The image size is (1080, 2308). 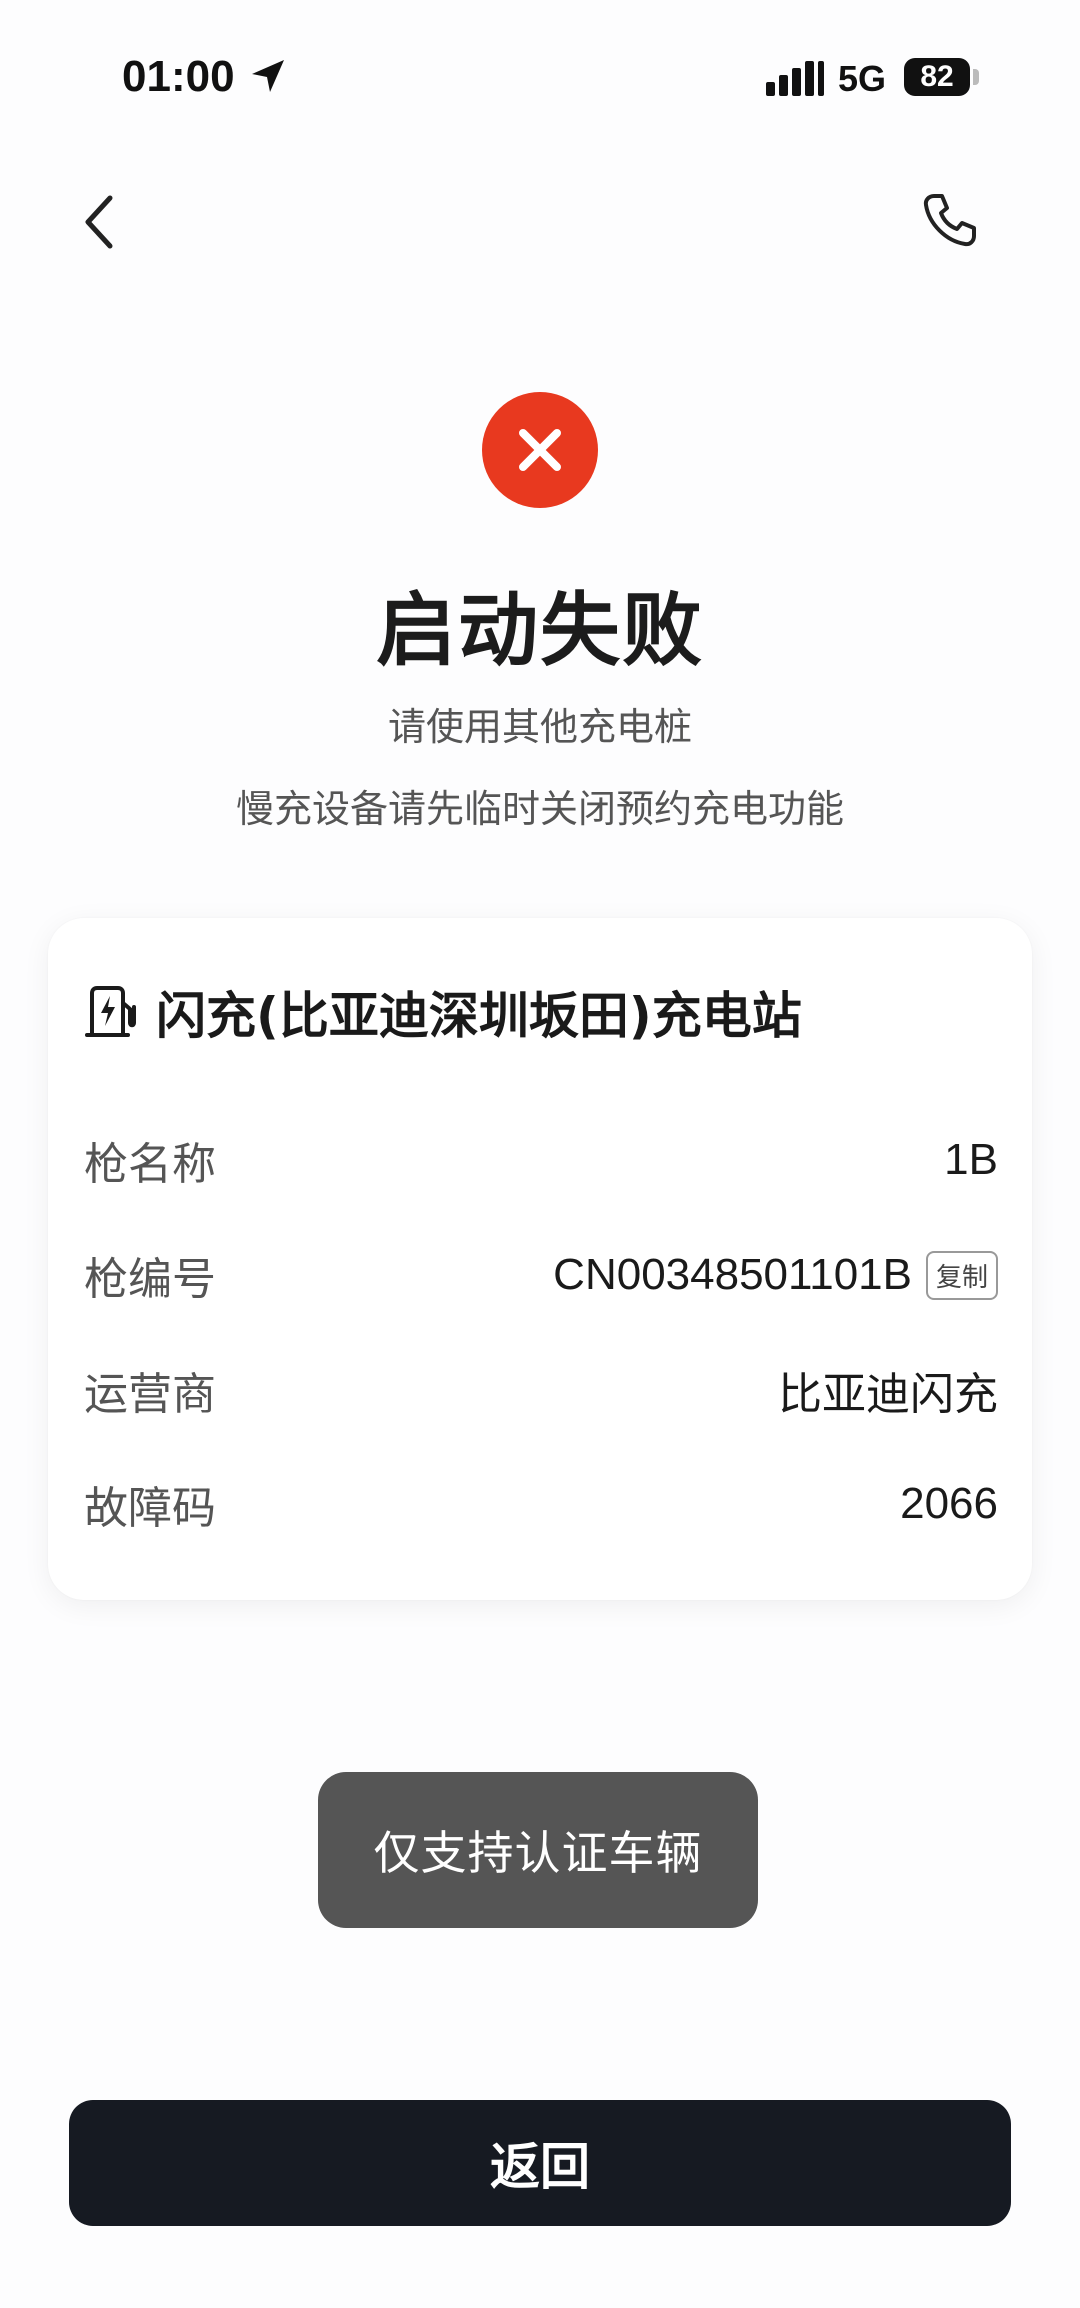 I want to click on chevron-left-icon, so click(x=100, y=222).